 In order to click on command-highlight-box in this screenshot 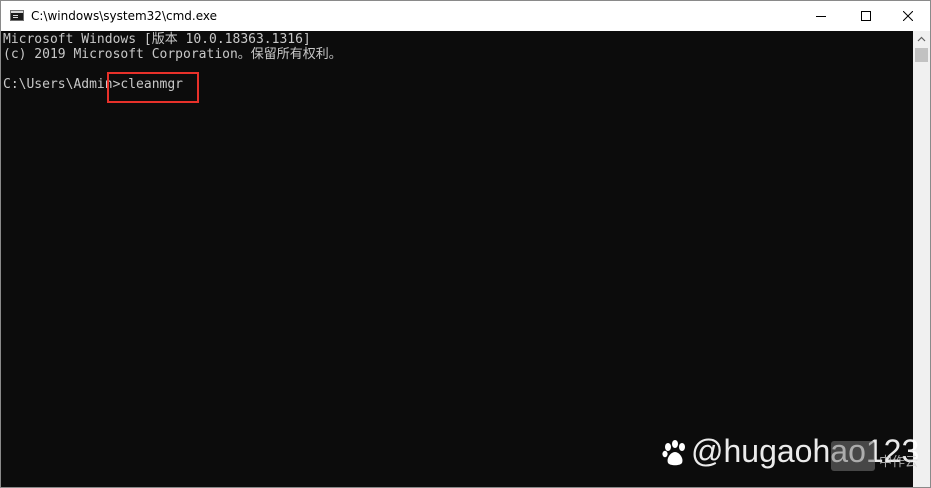, I will do `click(153, 87)`.